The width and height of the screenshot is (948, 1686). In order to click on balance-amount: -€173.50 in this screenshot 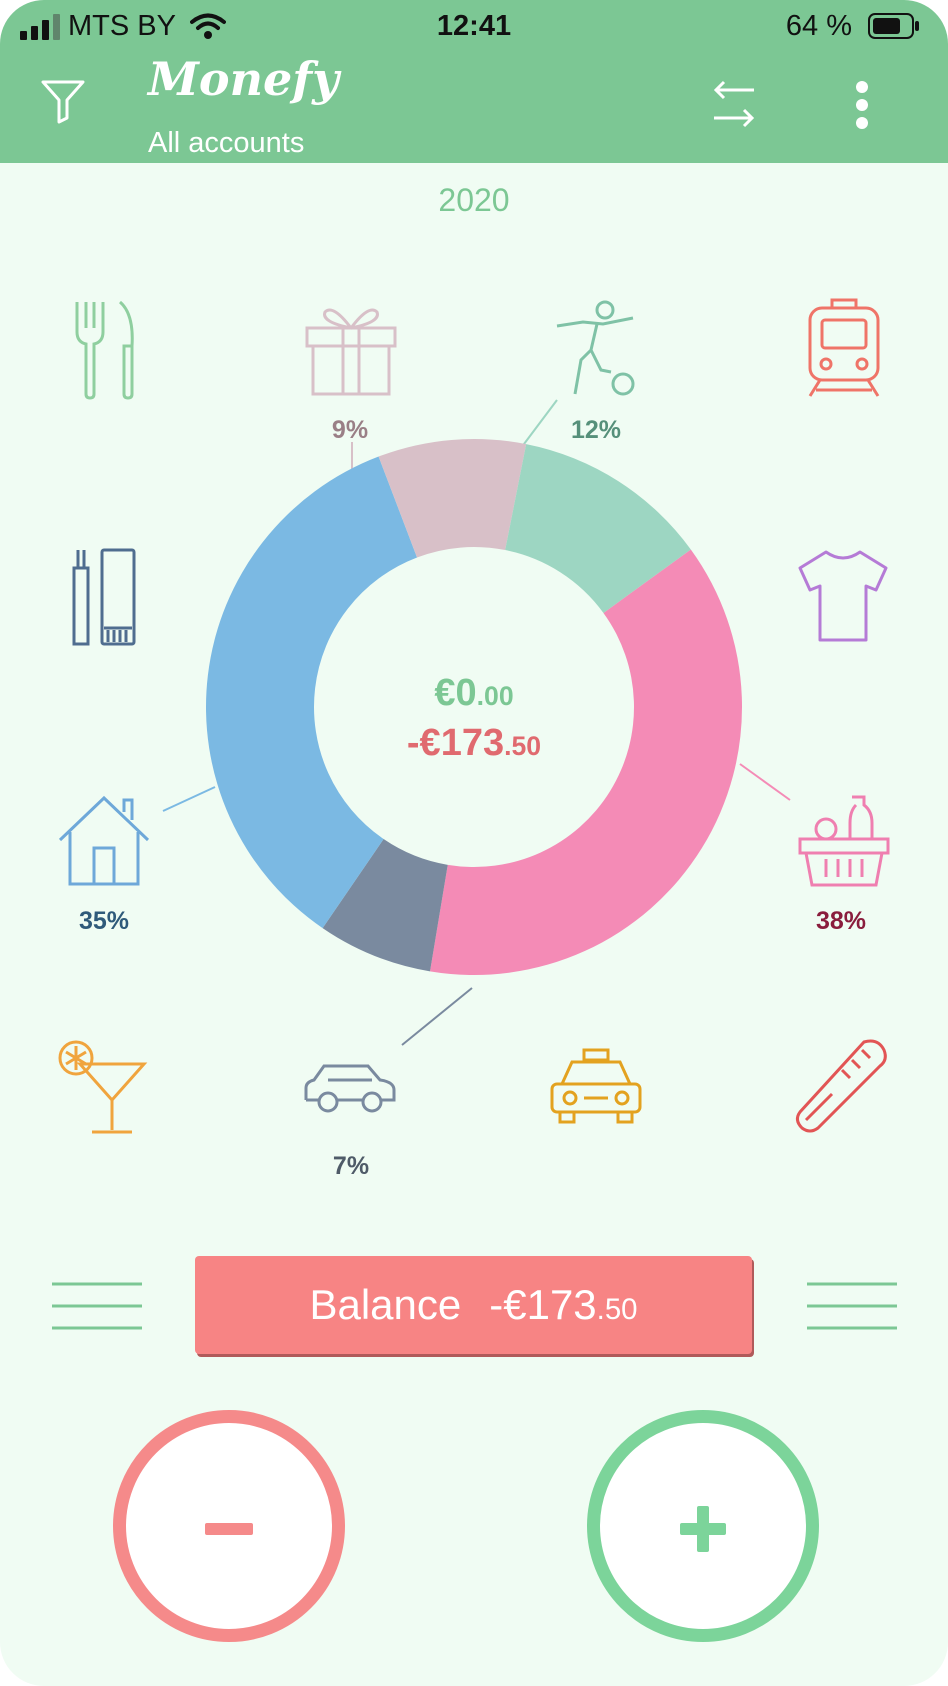, I will do `click(563, 1305)`.